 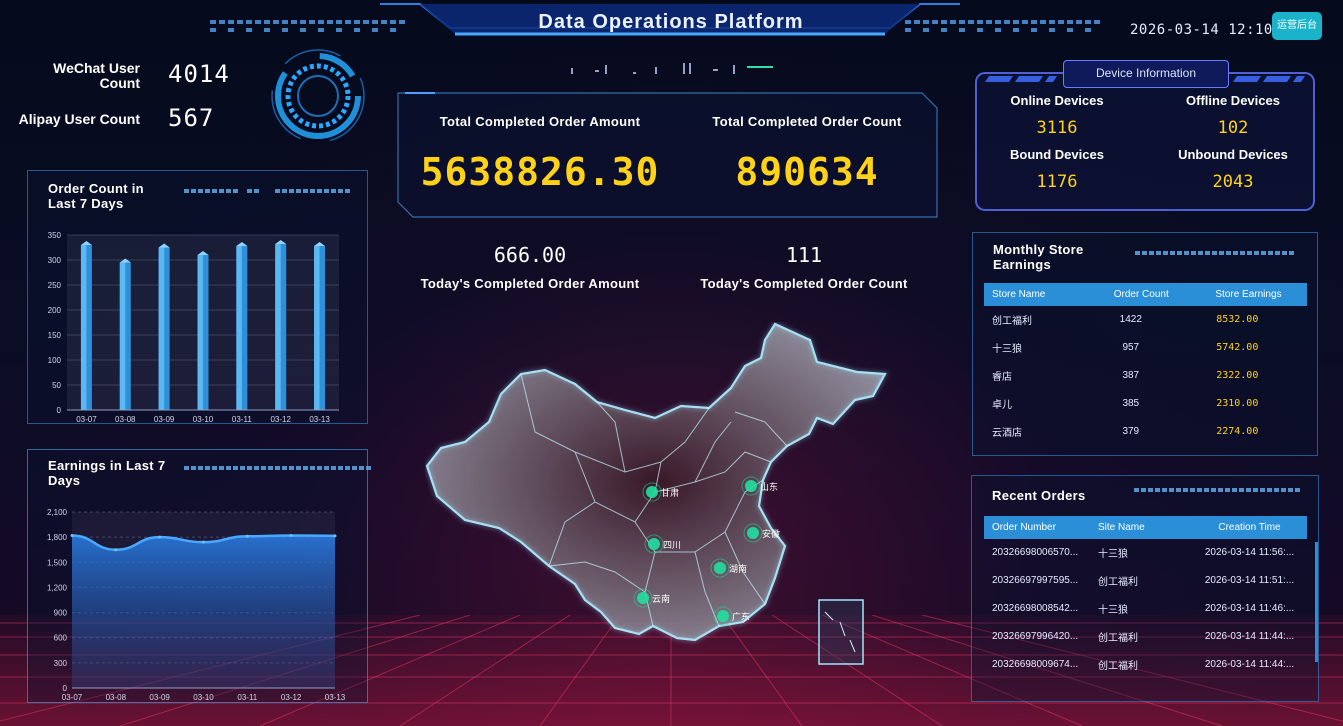 I want to click on store-name-cell: 十三狼, so click(x=1007, y=349).